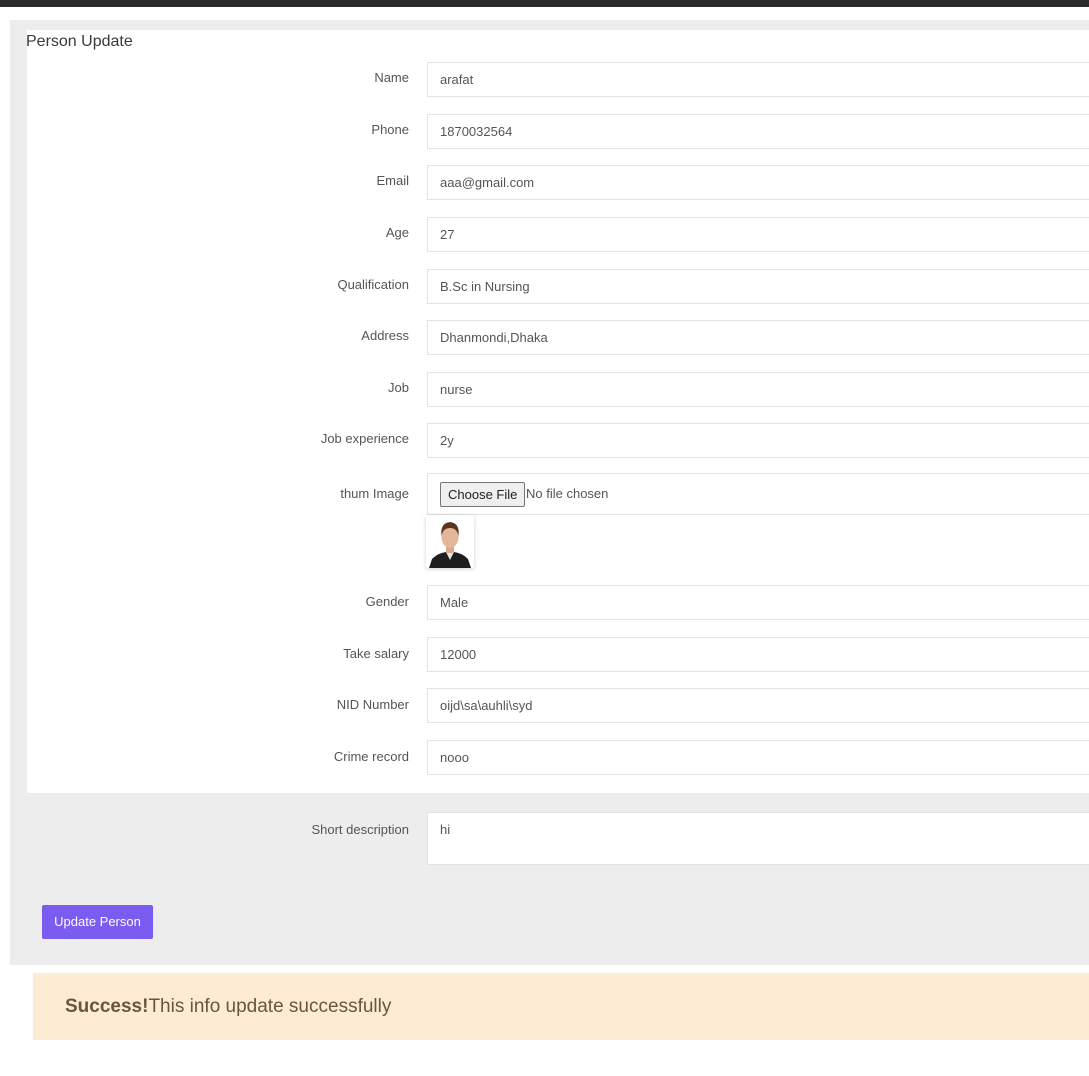  I want to click on person-photo-icon, so click(450, 541).